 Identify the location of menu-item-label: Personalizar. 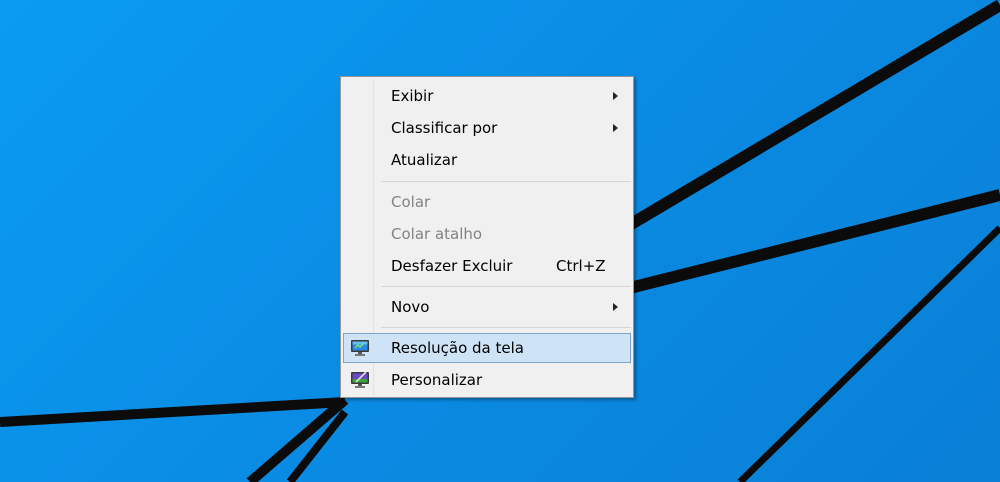
(437, 380).